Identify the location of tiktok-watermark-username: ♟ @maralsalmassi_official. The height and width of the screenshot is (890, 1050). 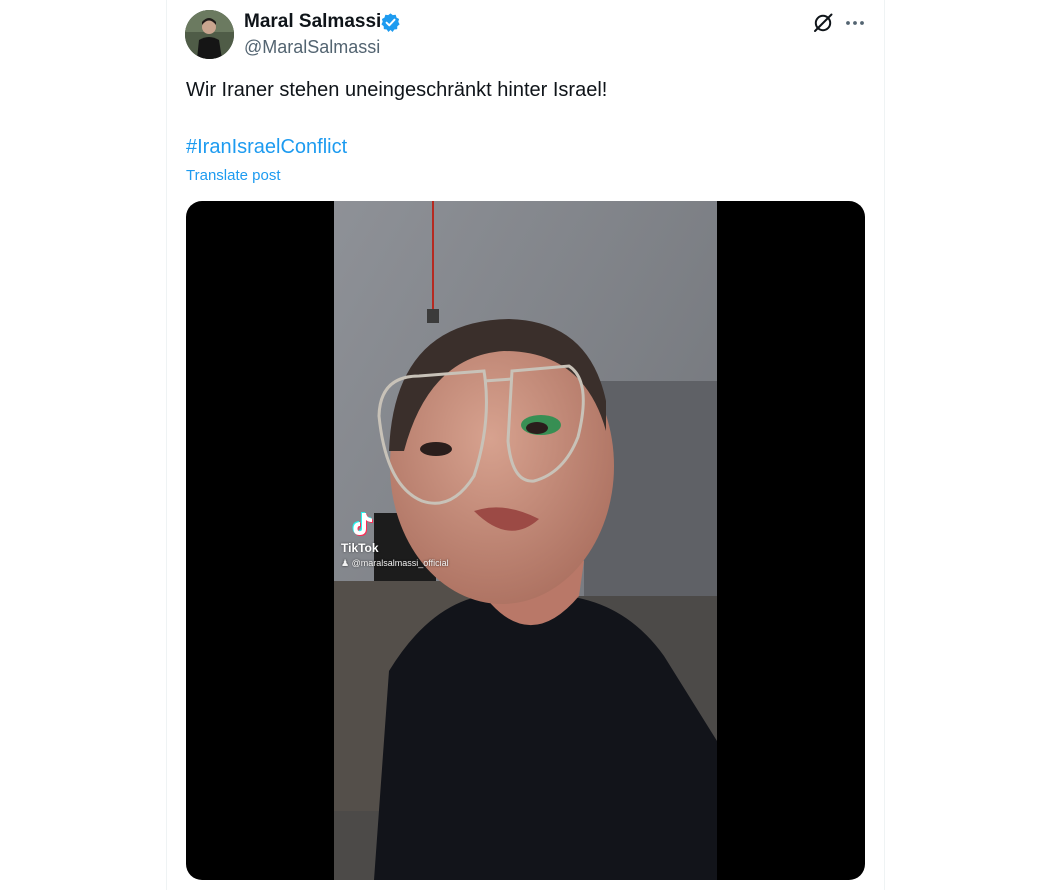
(395, 563).